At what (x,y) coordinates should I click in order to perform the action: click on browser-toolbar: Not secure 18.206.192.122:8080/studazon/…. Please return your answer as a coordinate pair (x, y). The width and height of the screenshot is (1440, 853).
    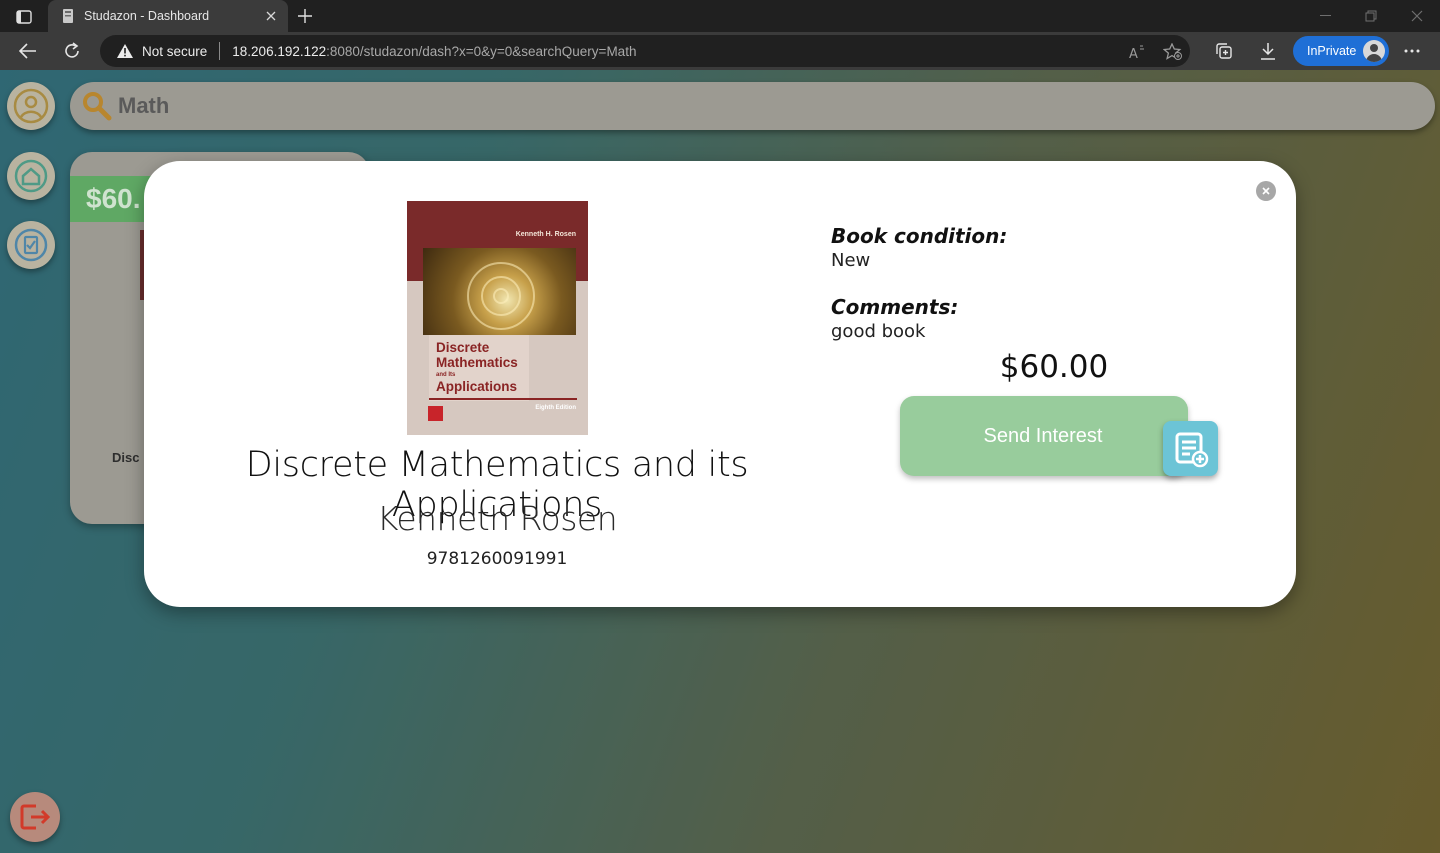
    Looking at the image, I should click on (720, 51).